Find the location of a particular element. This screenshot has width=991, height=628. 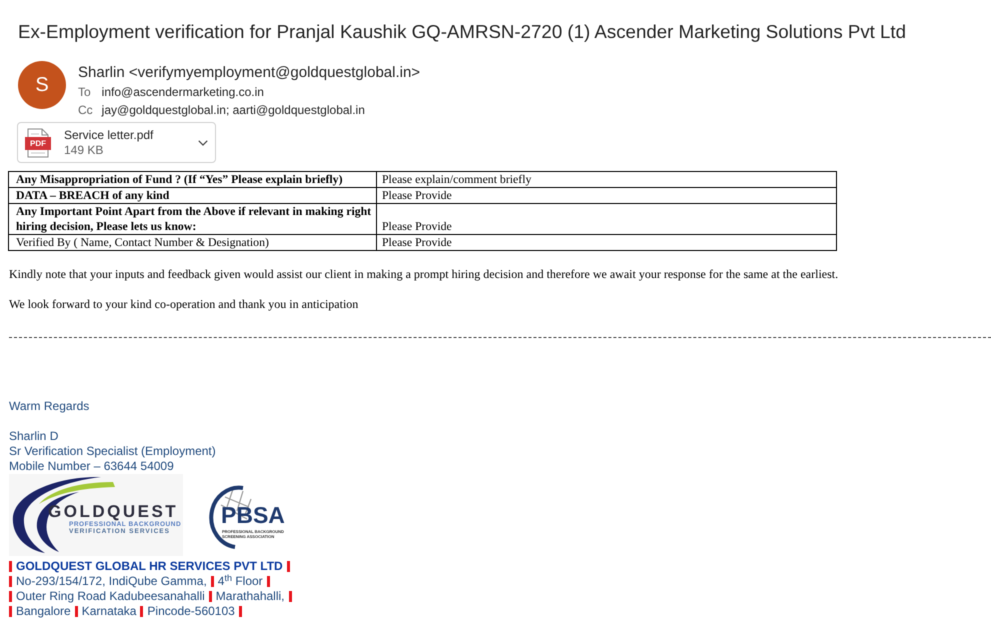

table-cell: Any Important Point Apart from the Above if relevant in making right hiring decision, Please lets us know: is located at coordinates (192, 219).